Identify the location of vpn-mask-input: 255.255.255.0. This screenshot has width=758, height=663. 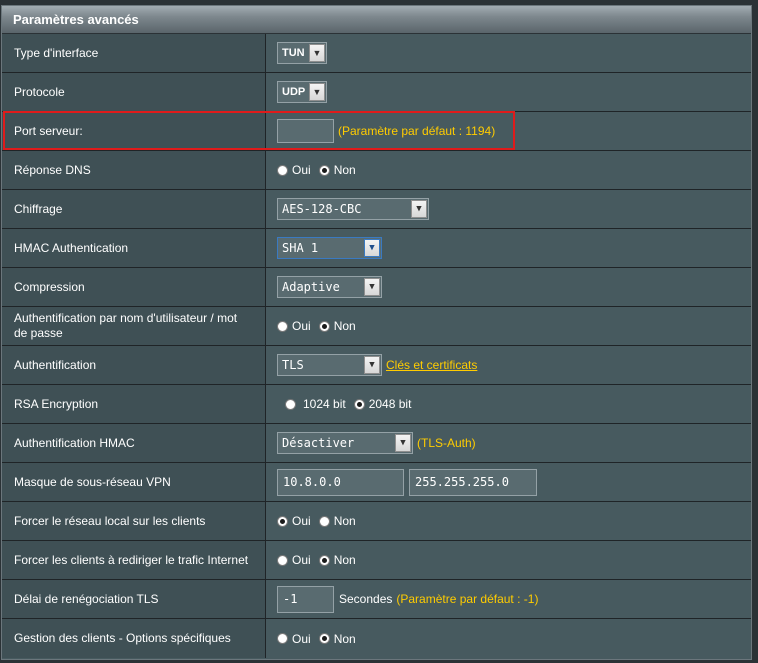
(473, 482).